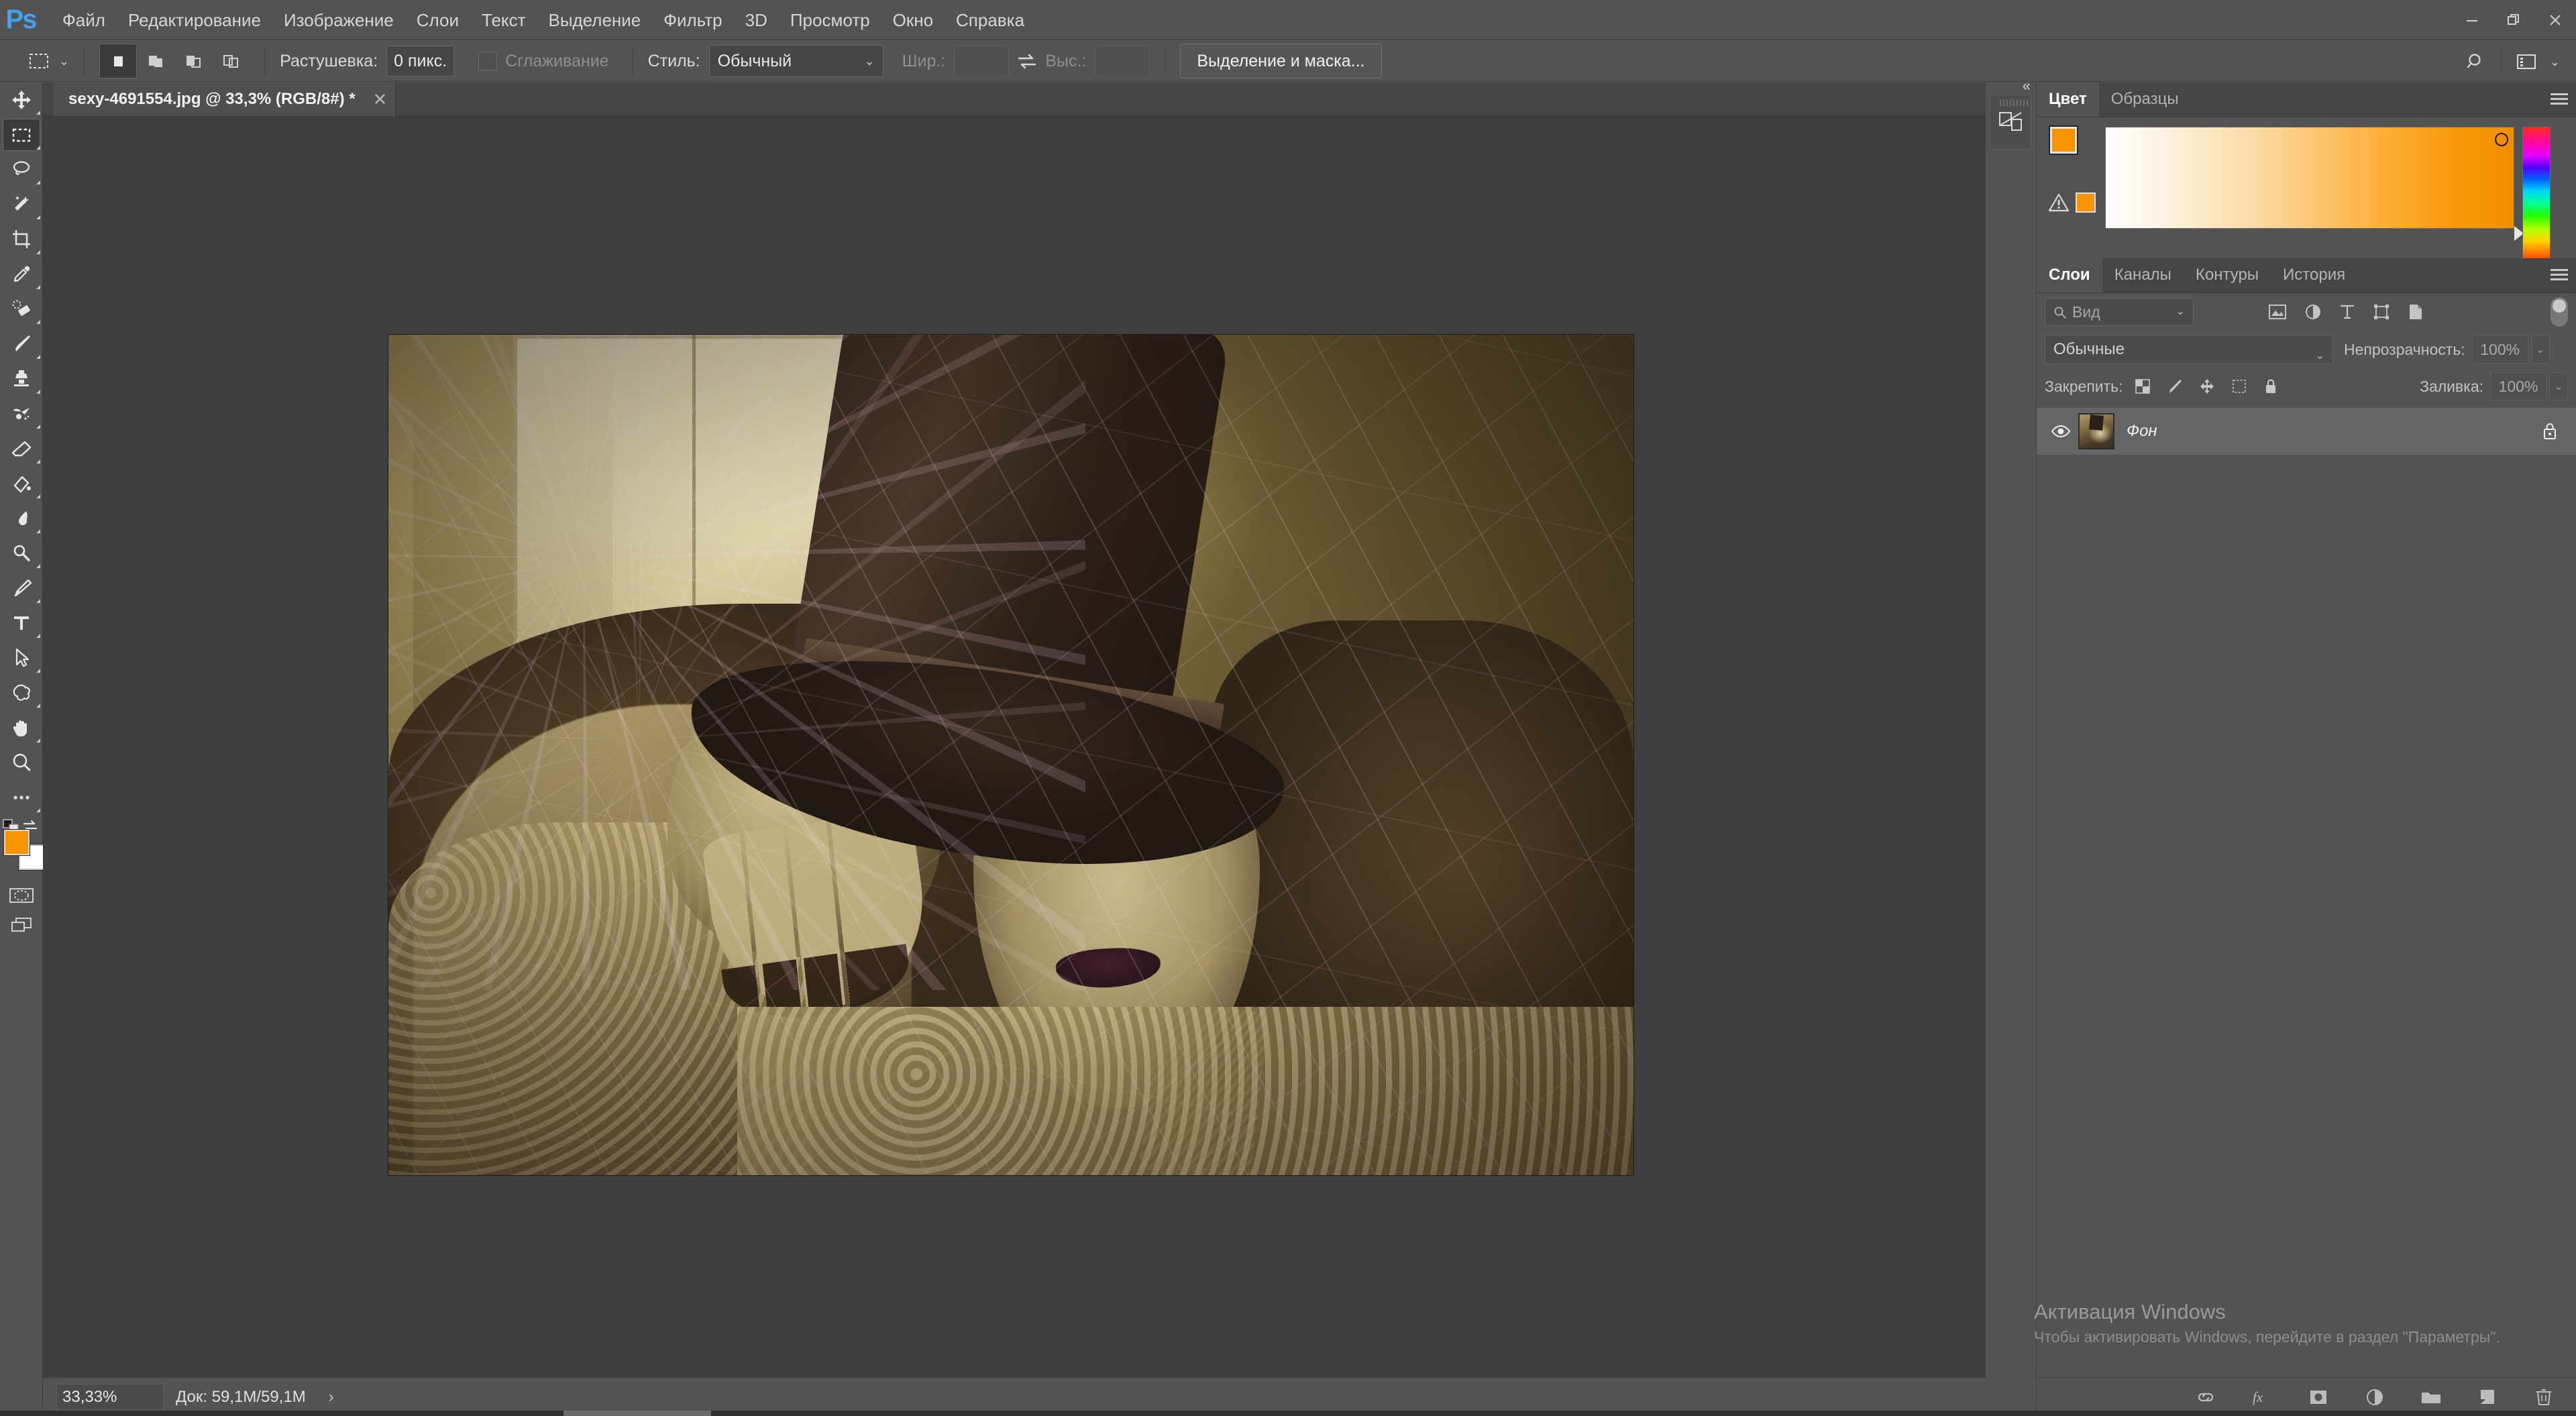  I want to click on close-tab-icon: ✕, so click(380, 99).